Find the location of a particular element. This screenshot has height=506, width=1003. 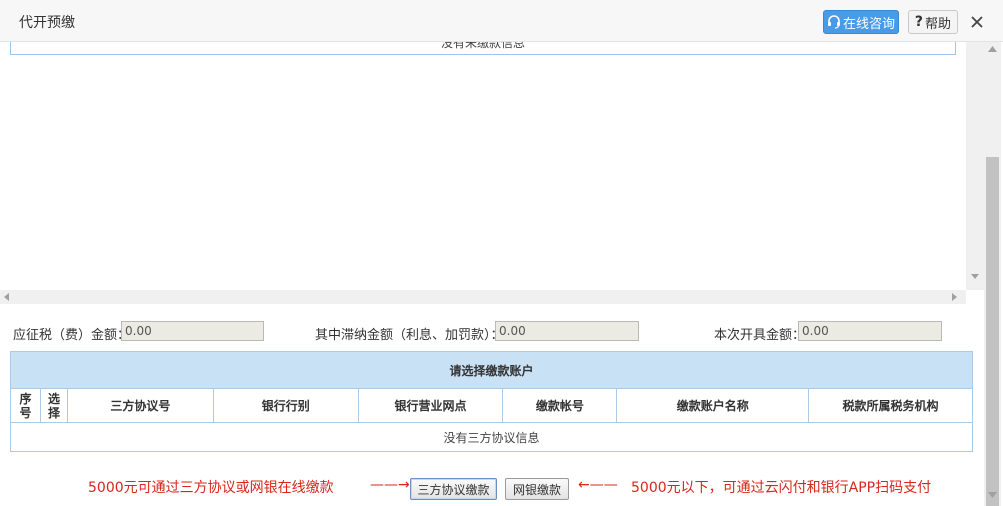

online-consult-button: 在线咨询 is located at coordinates (861, 22).